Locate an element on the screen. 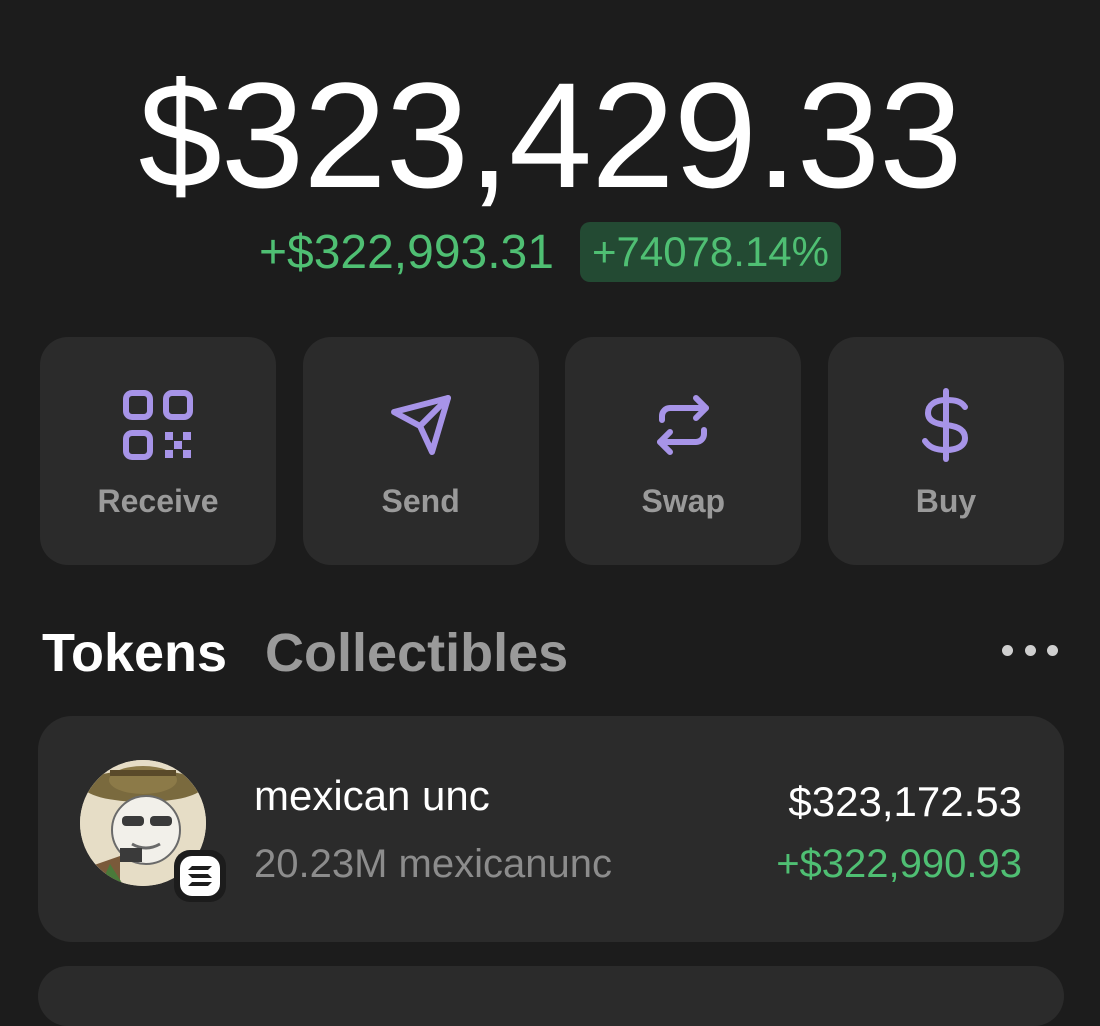 This screenshot has height=1026, width=1100. total-balance: $323,429.33 is located at coordinates (550, 135).